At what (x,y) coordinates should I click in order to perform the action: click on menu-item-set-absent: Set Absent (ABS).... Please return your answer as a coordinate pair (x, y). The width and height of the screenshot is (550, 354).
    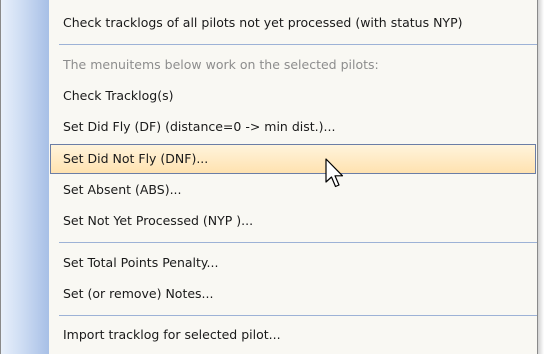
    Looking at the image, I should click on (269, 190).